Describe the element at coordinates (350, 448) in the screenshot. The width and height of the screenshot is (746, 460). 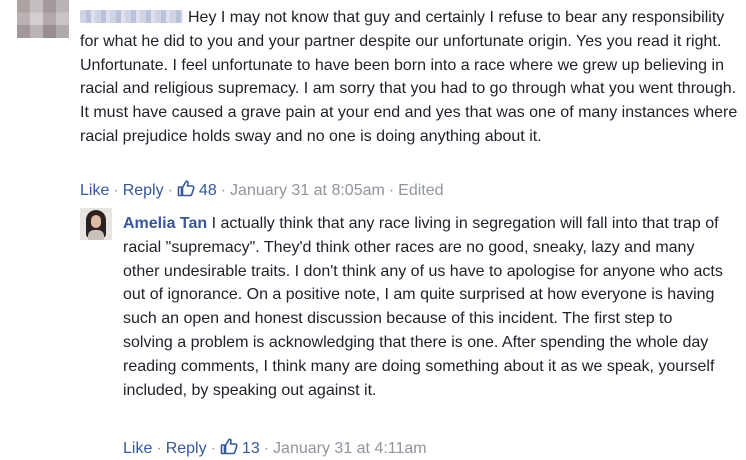
I see `timestamp: January 31 at 4:11am` at that location.